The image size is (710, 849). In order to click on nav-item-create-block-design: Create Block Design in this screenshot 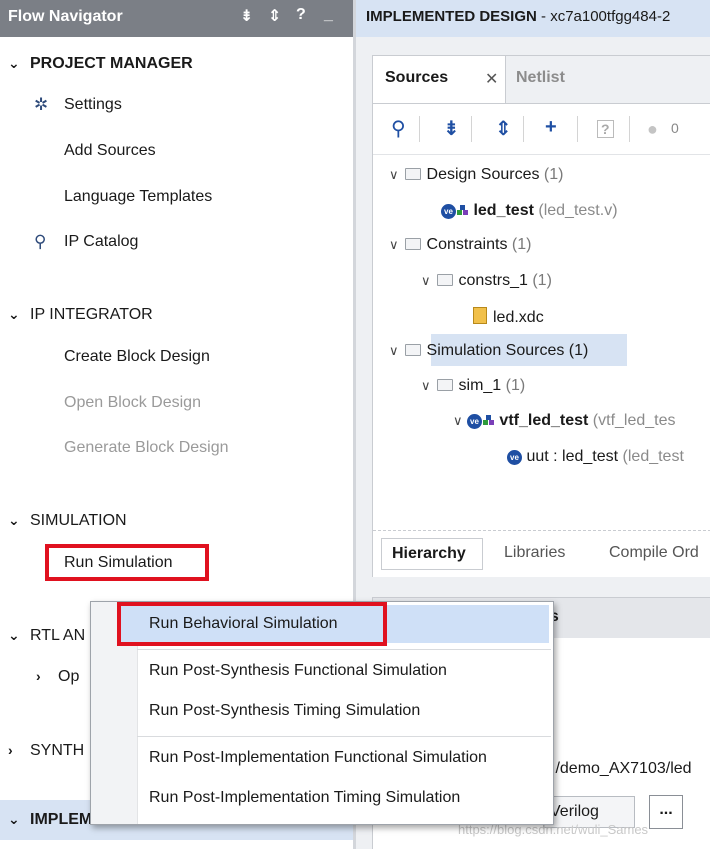, I will do `click(137, 357)`.